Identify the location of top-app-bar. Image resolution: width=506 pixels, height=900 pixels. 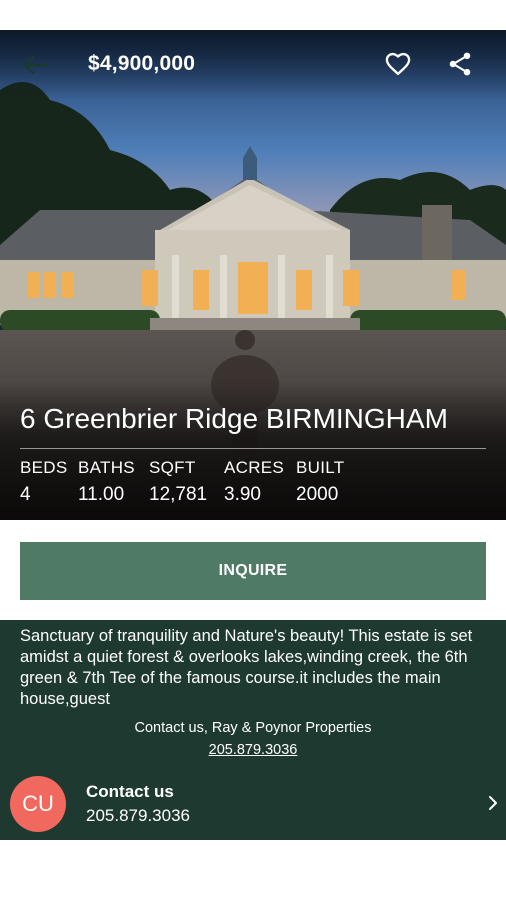
(253, 65).